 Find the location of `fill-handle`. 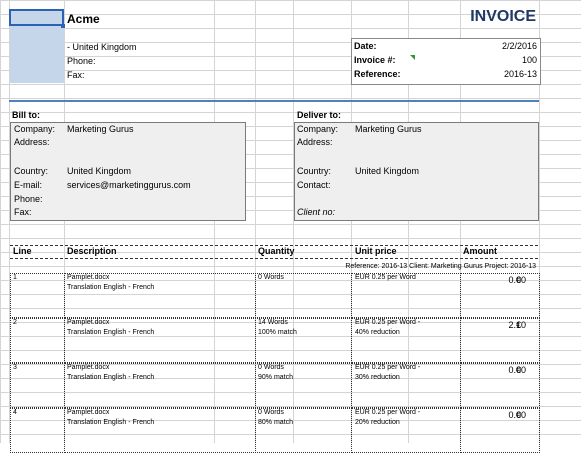

fill-handle is located at coordinates (63, 26).